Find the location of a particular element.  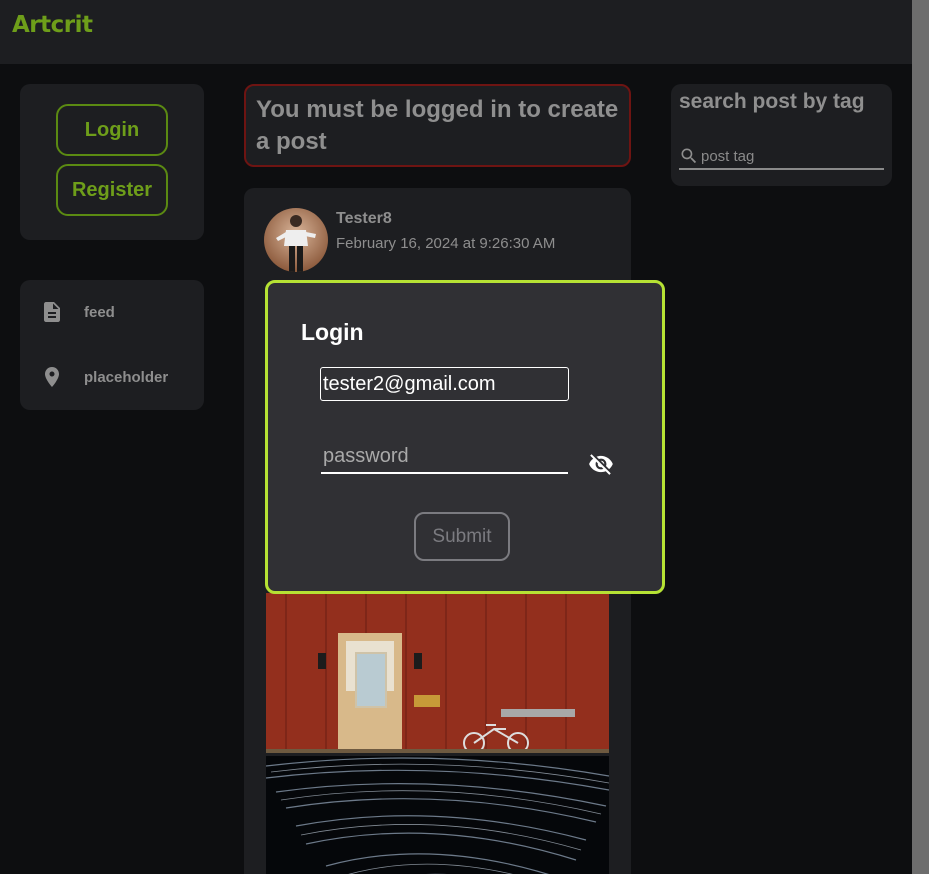

sidebar-item-label: placeholder is located at coordinates (126, 377).